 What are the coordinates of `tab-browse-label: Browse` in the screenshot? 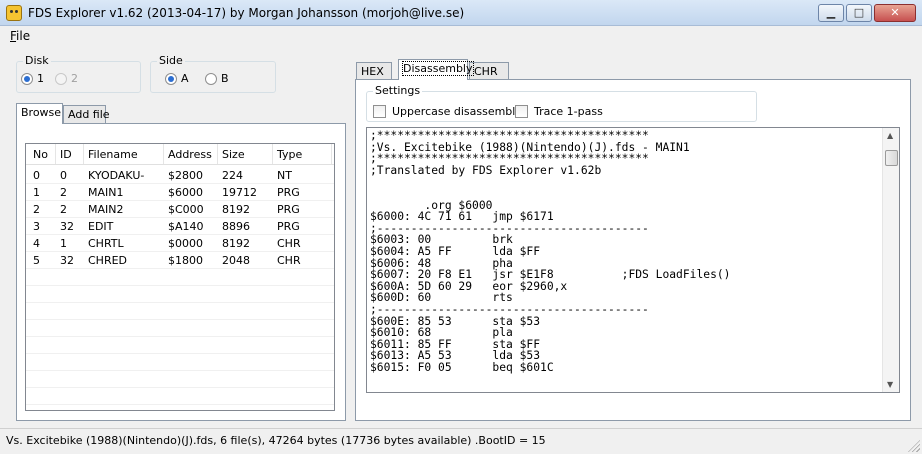 It's located at (41, 112).